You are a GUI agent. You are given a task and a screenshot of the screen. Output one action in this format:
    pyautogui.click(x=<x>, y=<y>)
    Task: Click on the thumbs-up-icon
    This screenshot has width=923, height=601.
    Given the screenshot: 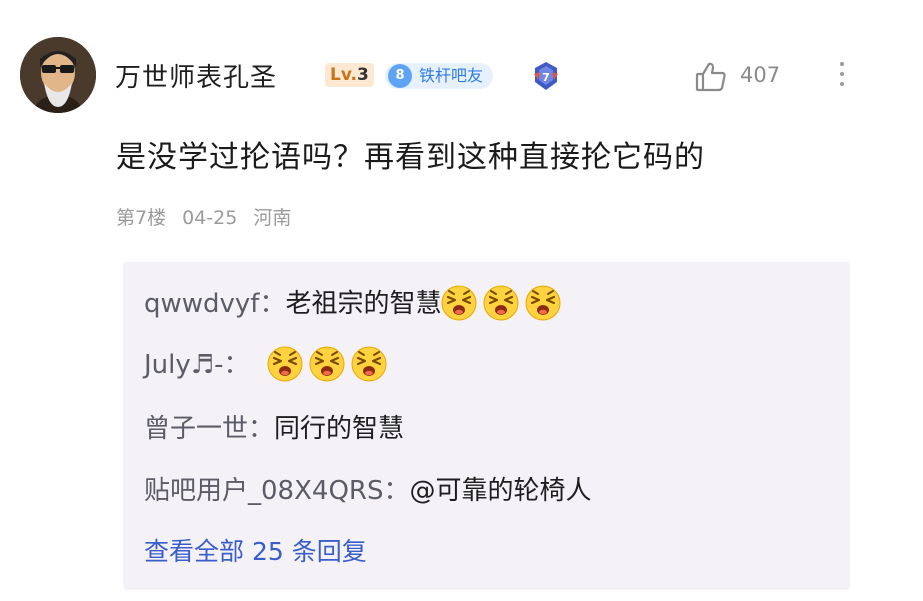 What is the action you would take?
    pyautogui.click(x=711, y=77)
    